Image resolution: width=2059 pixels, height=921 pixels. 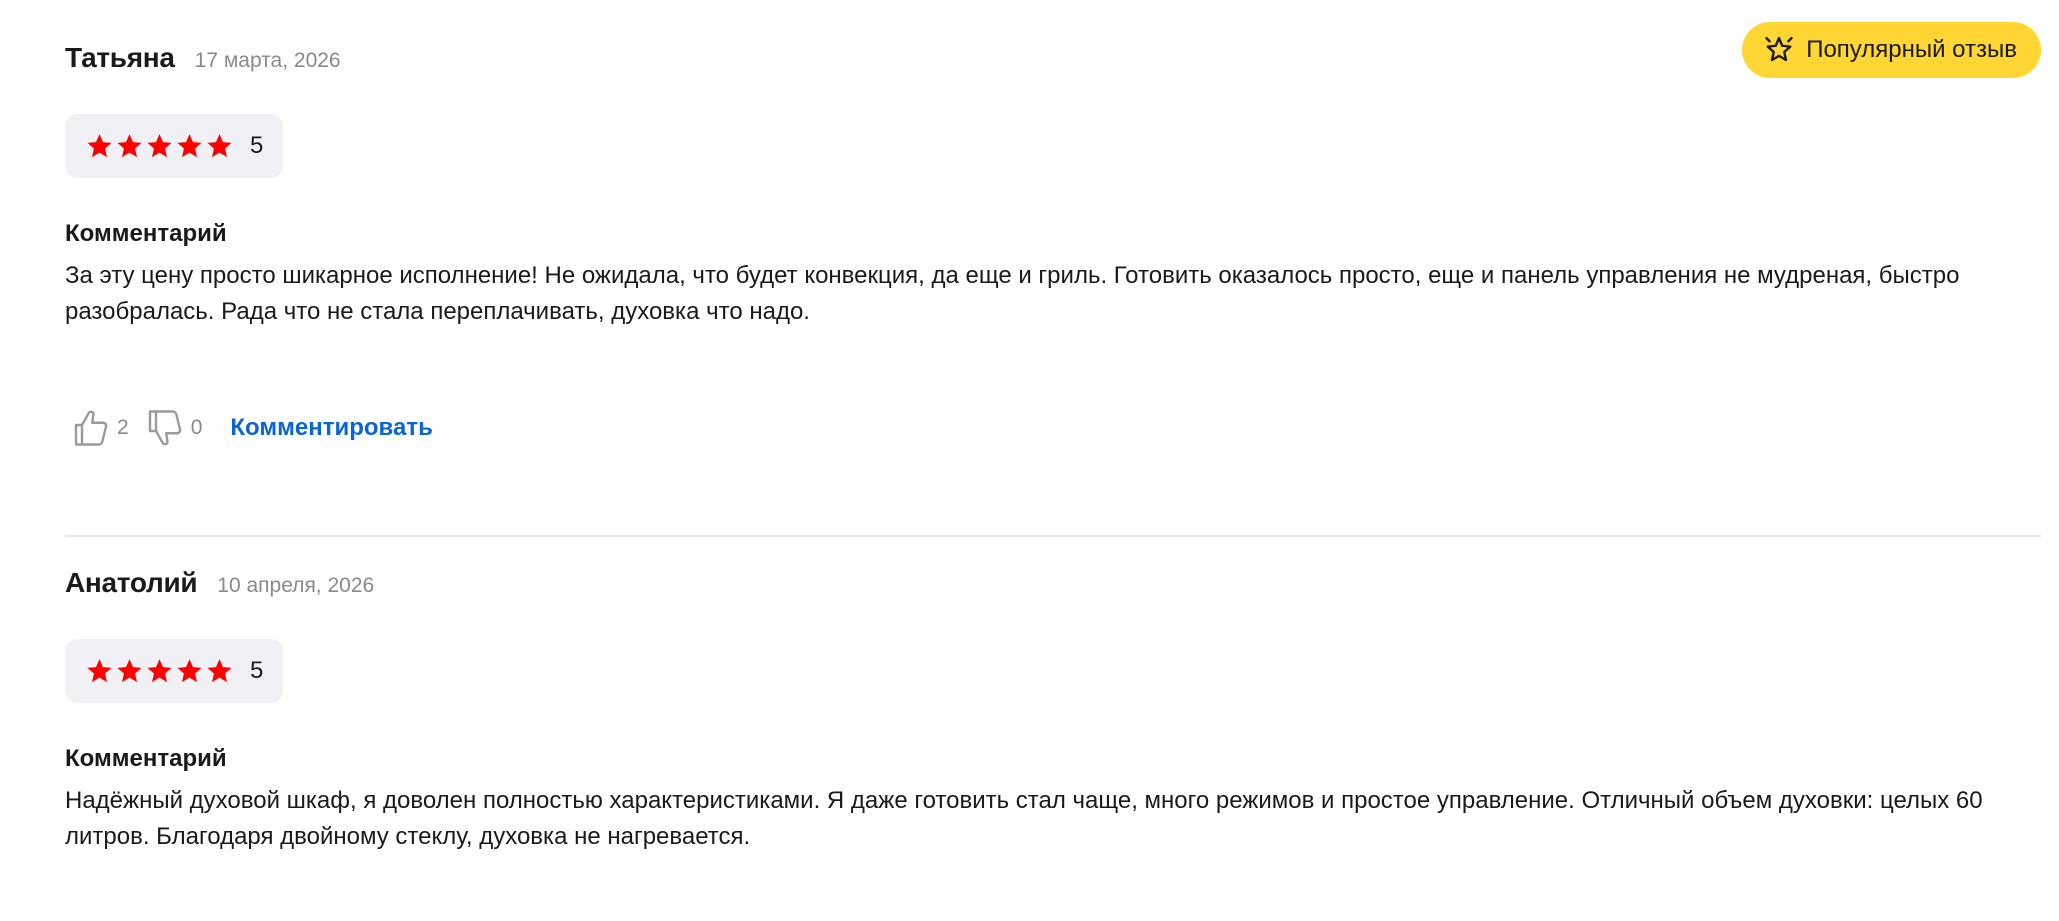 I want to click on like-count: 2, so click(x=123, y=427).